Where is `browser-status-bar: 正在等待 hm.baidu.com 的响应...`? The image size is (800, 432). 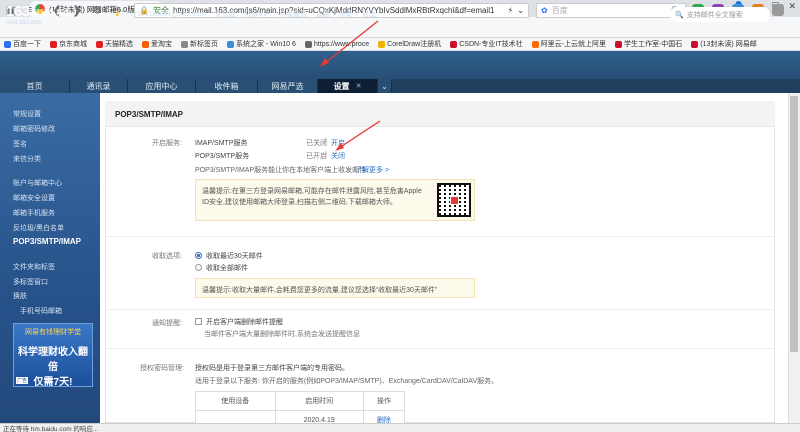 browser-status-bar: 正在等待 hm.baidu.com 的响应... is located at coordinates (400, 427).